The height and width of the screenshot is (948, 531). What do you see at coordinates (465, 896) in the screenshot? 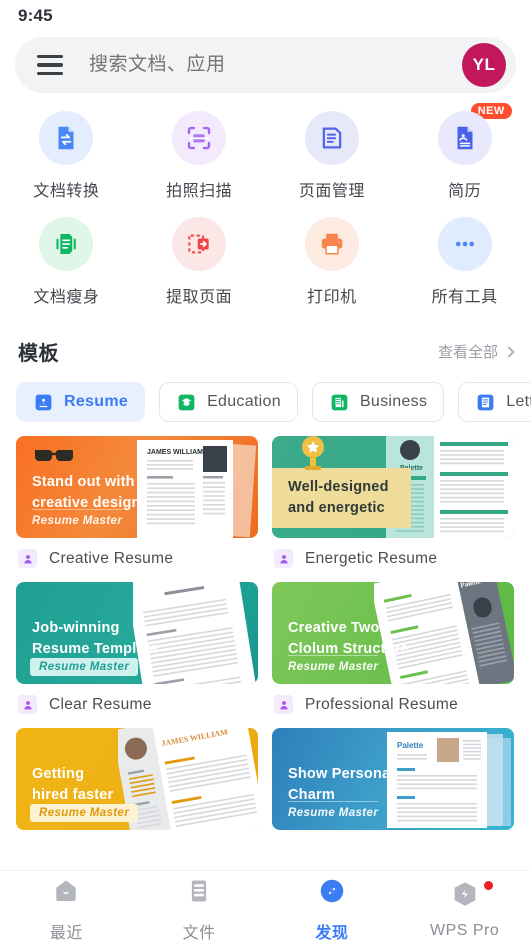
I see `wps-pro-icon` at bounding box center [465, 896].